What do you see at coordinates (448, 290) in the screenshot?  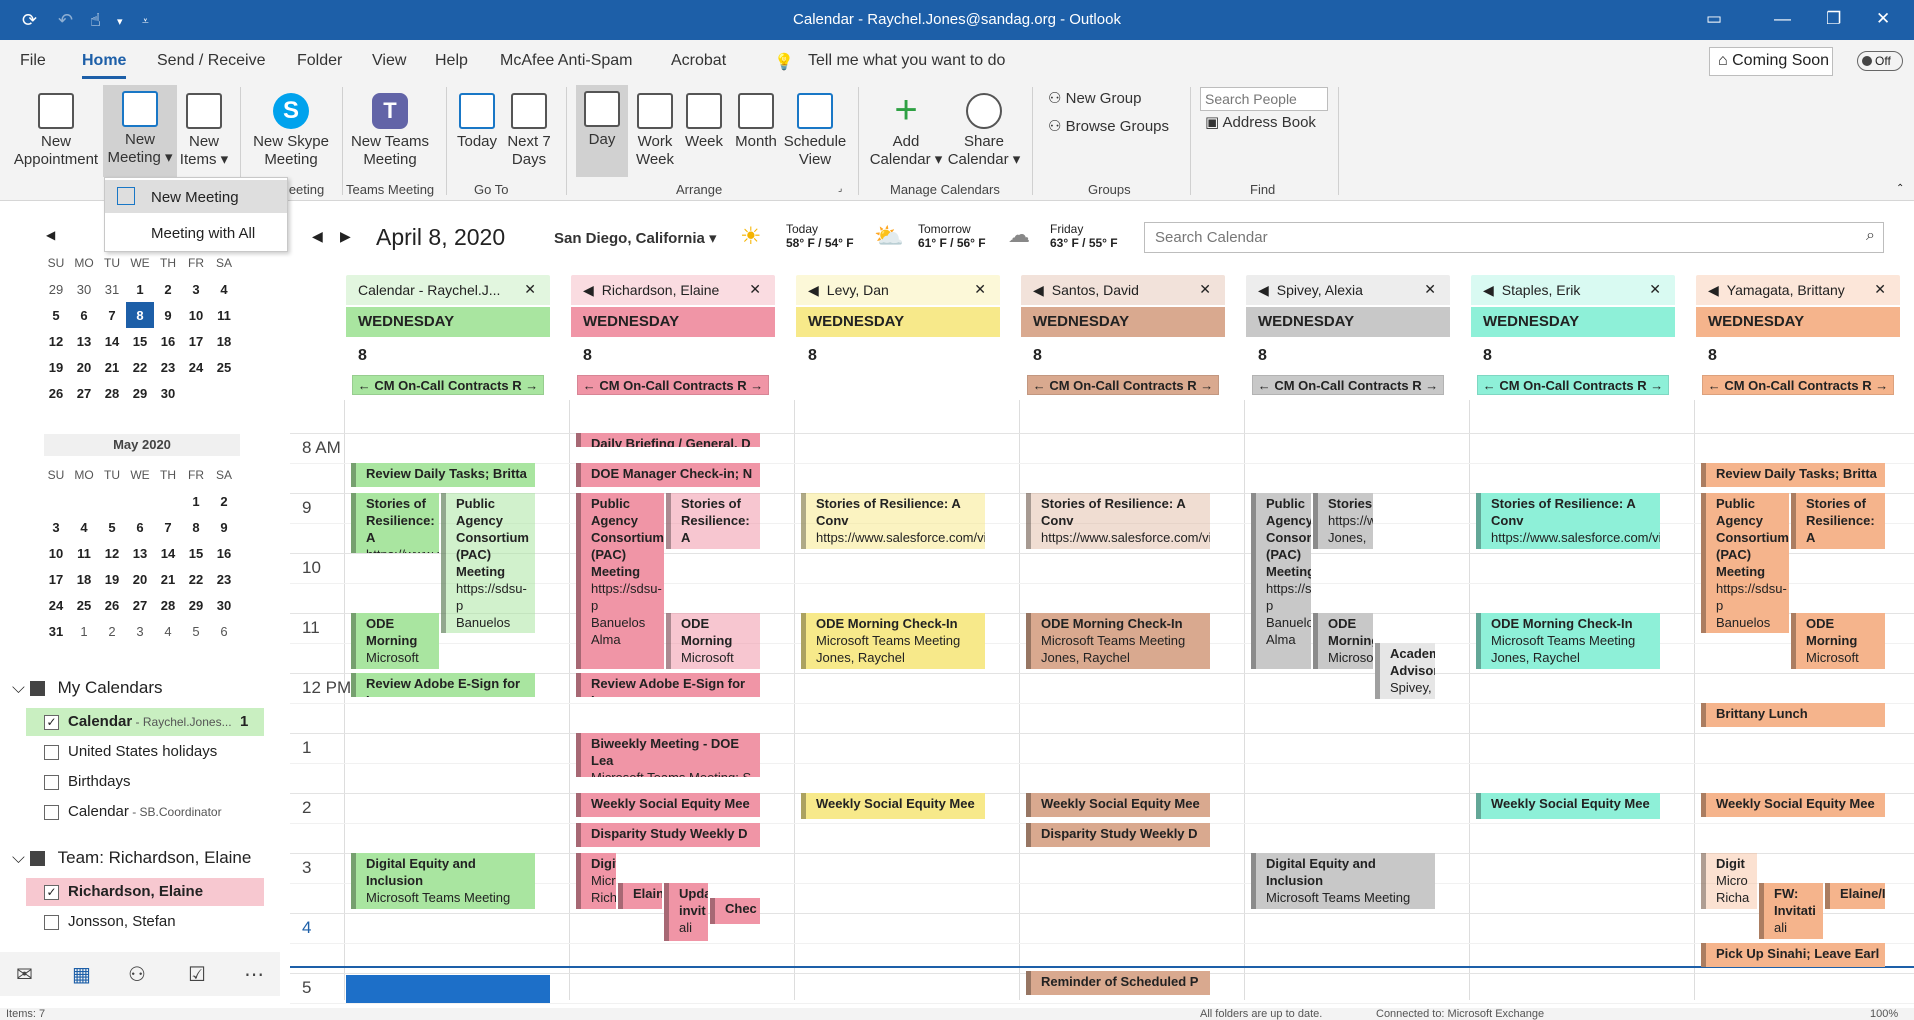 I see `calendar-tab: Calendar - Raychel.J... ✕` at bounding box center [448, 290].